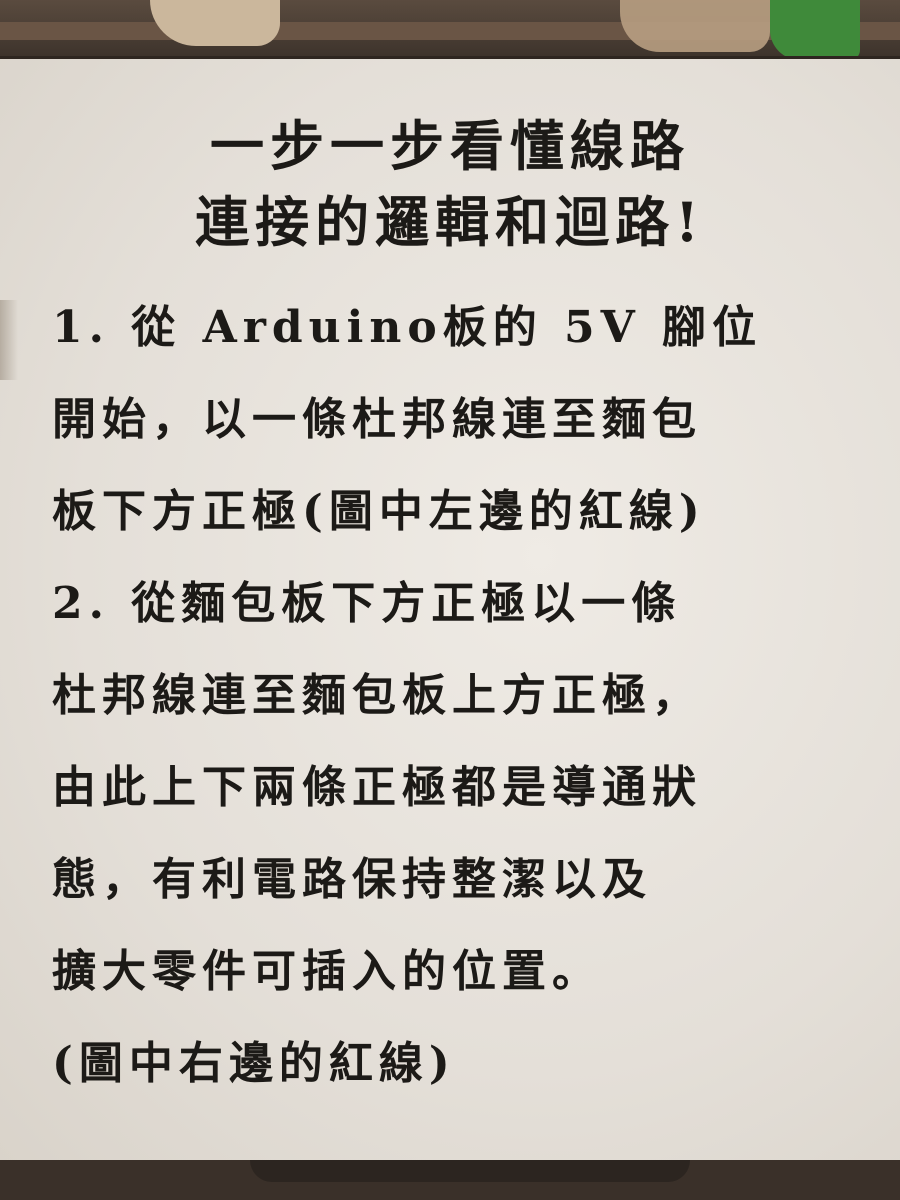  I want to click on leaf-decoration, so click(815, 30).